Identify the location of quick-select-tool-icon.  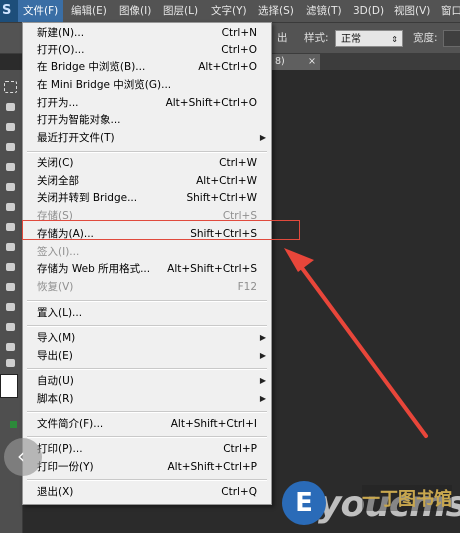
(11, 127).